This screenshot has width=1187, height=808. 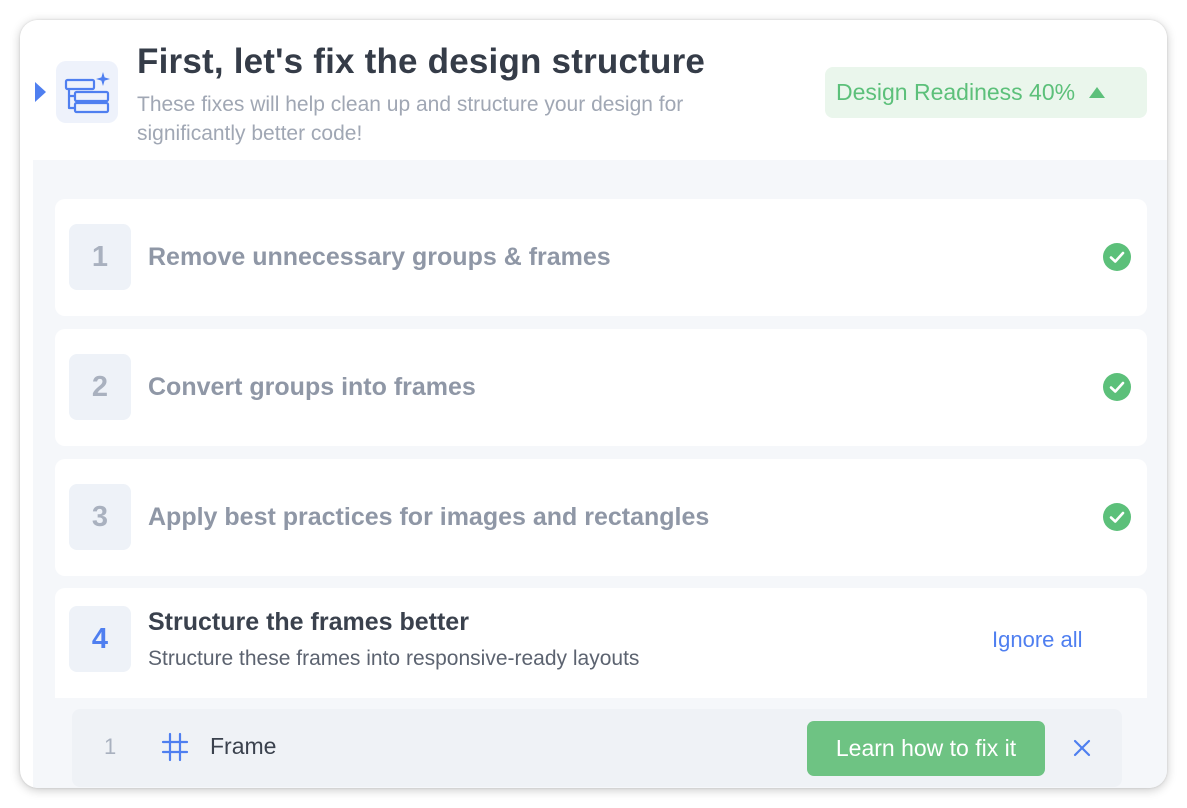 What do you see at coordinates (110, 746) in the screenshot?
I see `frame-index: 1` at bounding box center [110, 746].